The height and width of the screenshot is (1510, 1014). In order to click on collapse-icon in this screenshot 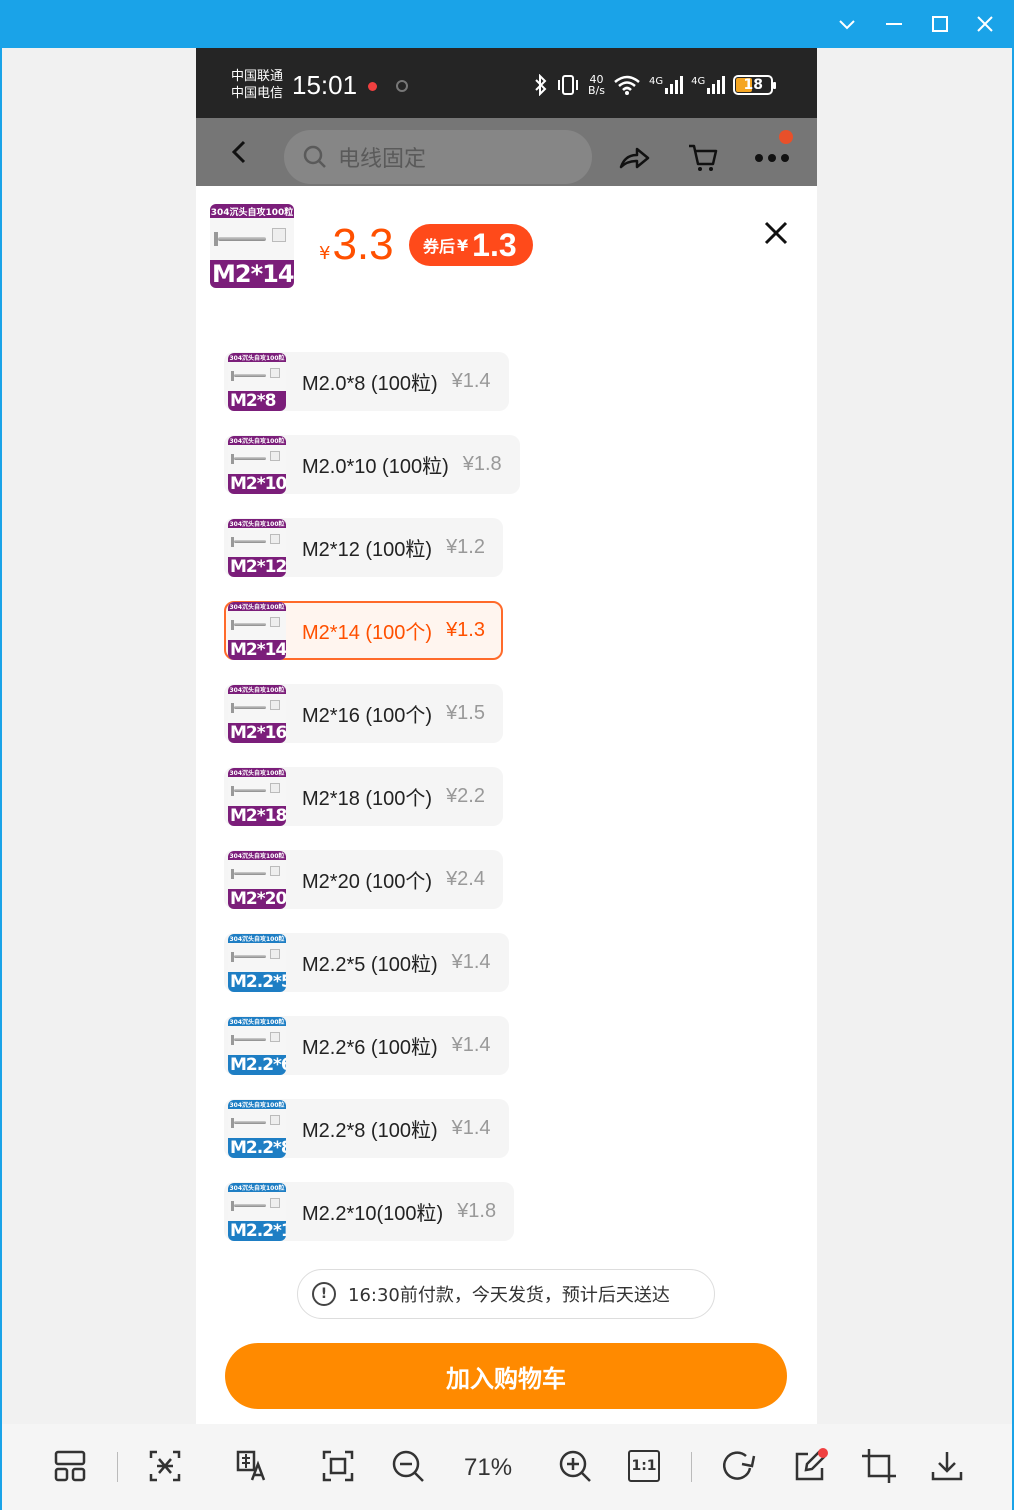, I will do `click(847, 24)`.